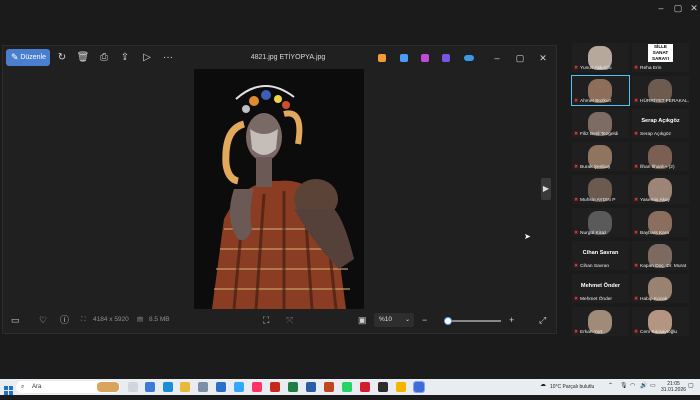  I want to click on participant-name-text: Reha Erin, so click(651, 68).